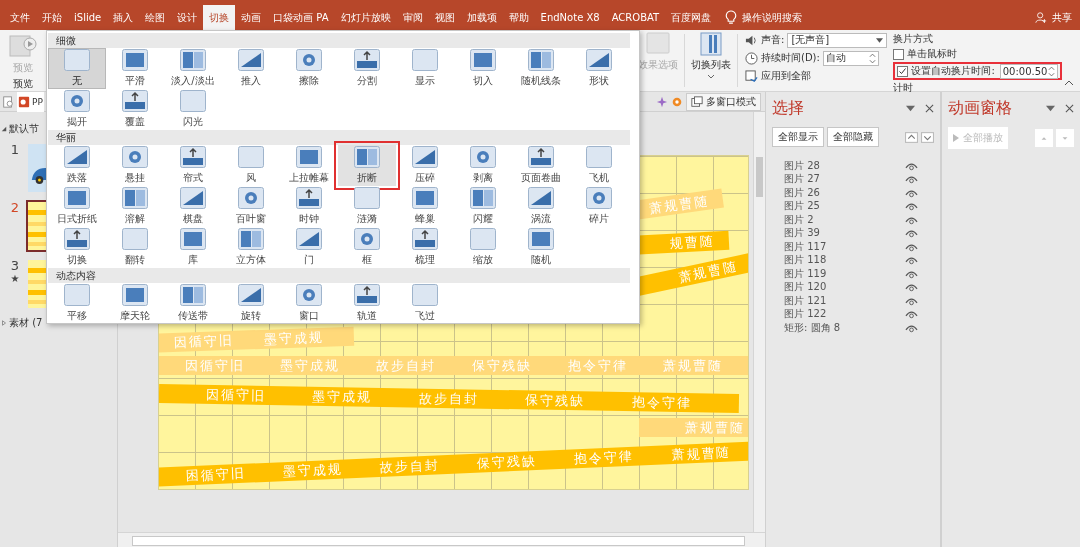 This screenshot has height=547, width=1080. Describe the element at coordinates (788, 108) in the screenshot. I see `pane-title: 选择` at that location.